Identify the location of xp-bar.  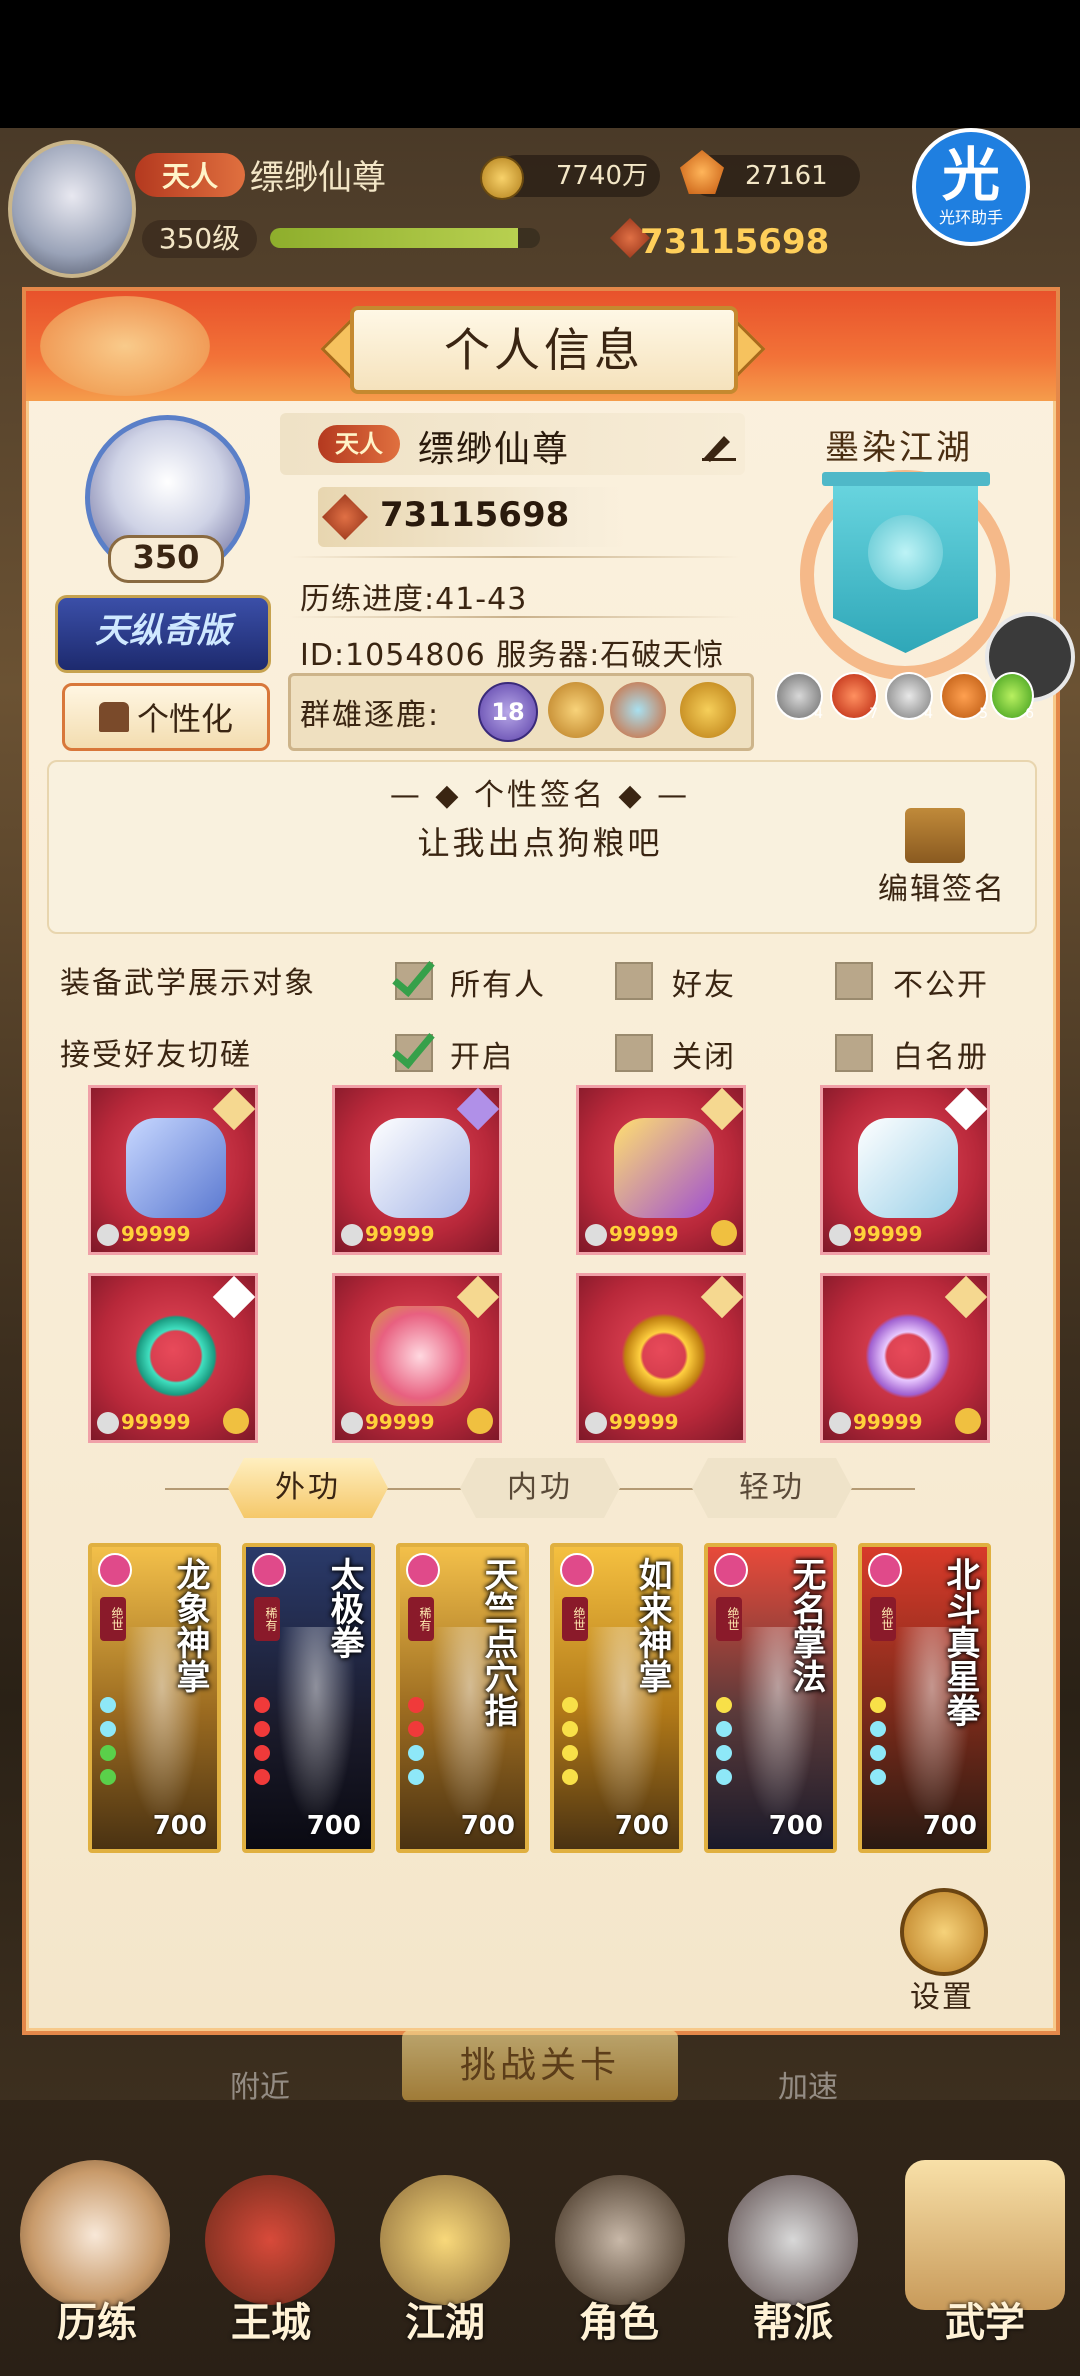
(405, 238).